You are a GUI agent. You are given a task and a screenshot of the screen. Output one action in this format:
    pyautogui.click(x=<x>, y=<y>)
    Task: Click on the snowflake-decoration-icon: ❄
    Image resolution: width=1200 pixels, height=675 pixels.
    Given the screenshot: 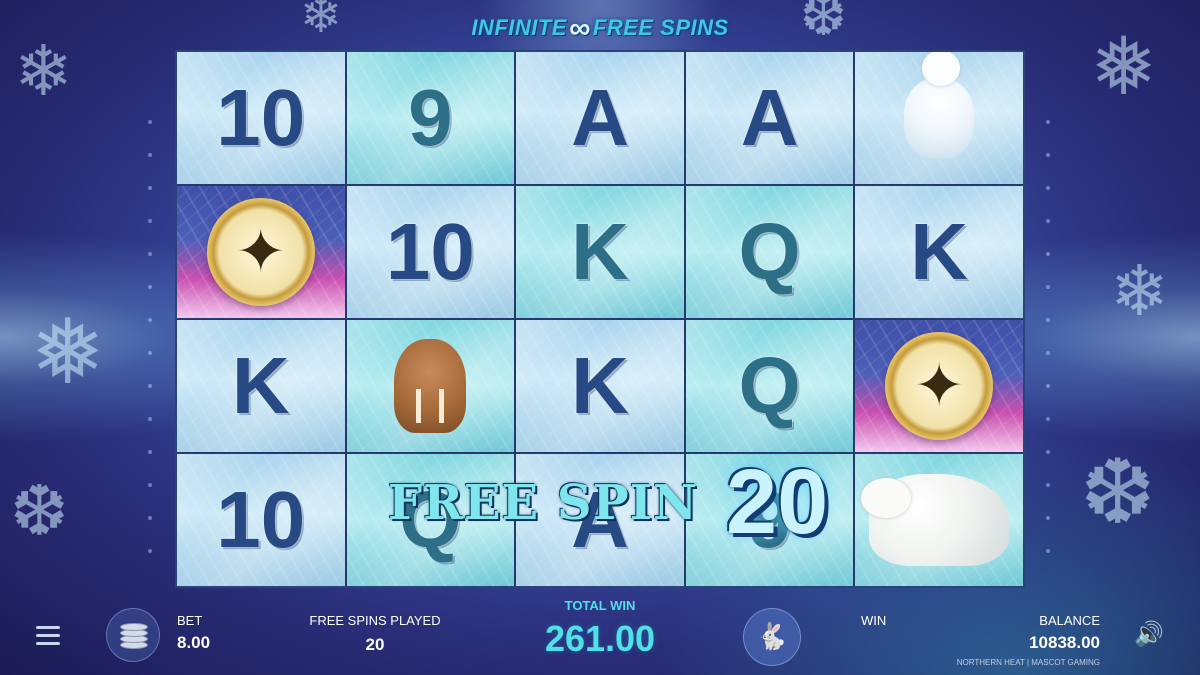 What is the action you would take?
    pyautogui.click(x=1139, y=291)
    